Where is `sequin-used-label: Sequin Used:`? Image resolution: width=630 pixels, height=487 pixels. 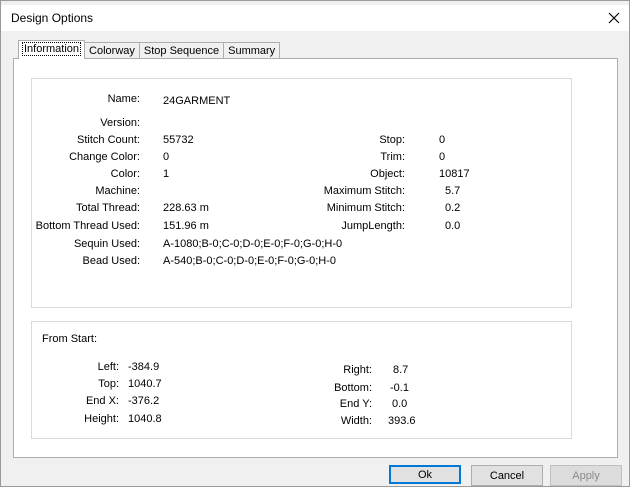
sequin-used-label: Sequin Used: is located at coordinates (106, 244).